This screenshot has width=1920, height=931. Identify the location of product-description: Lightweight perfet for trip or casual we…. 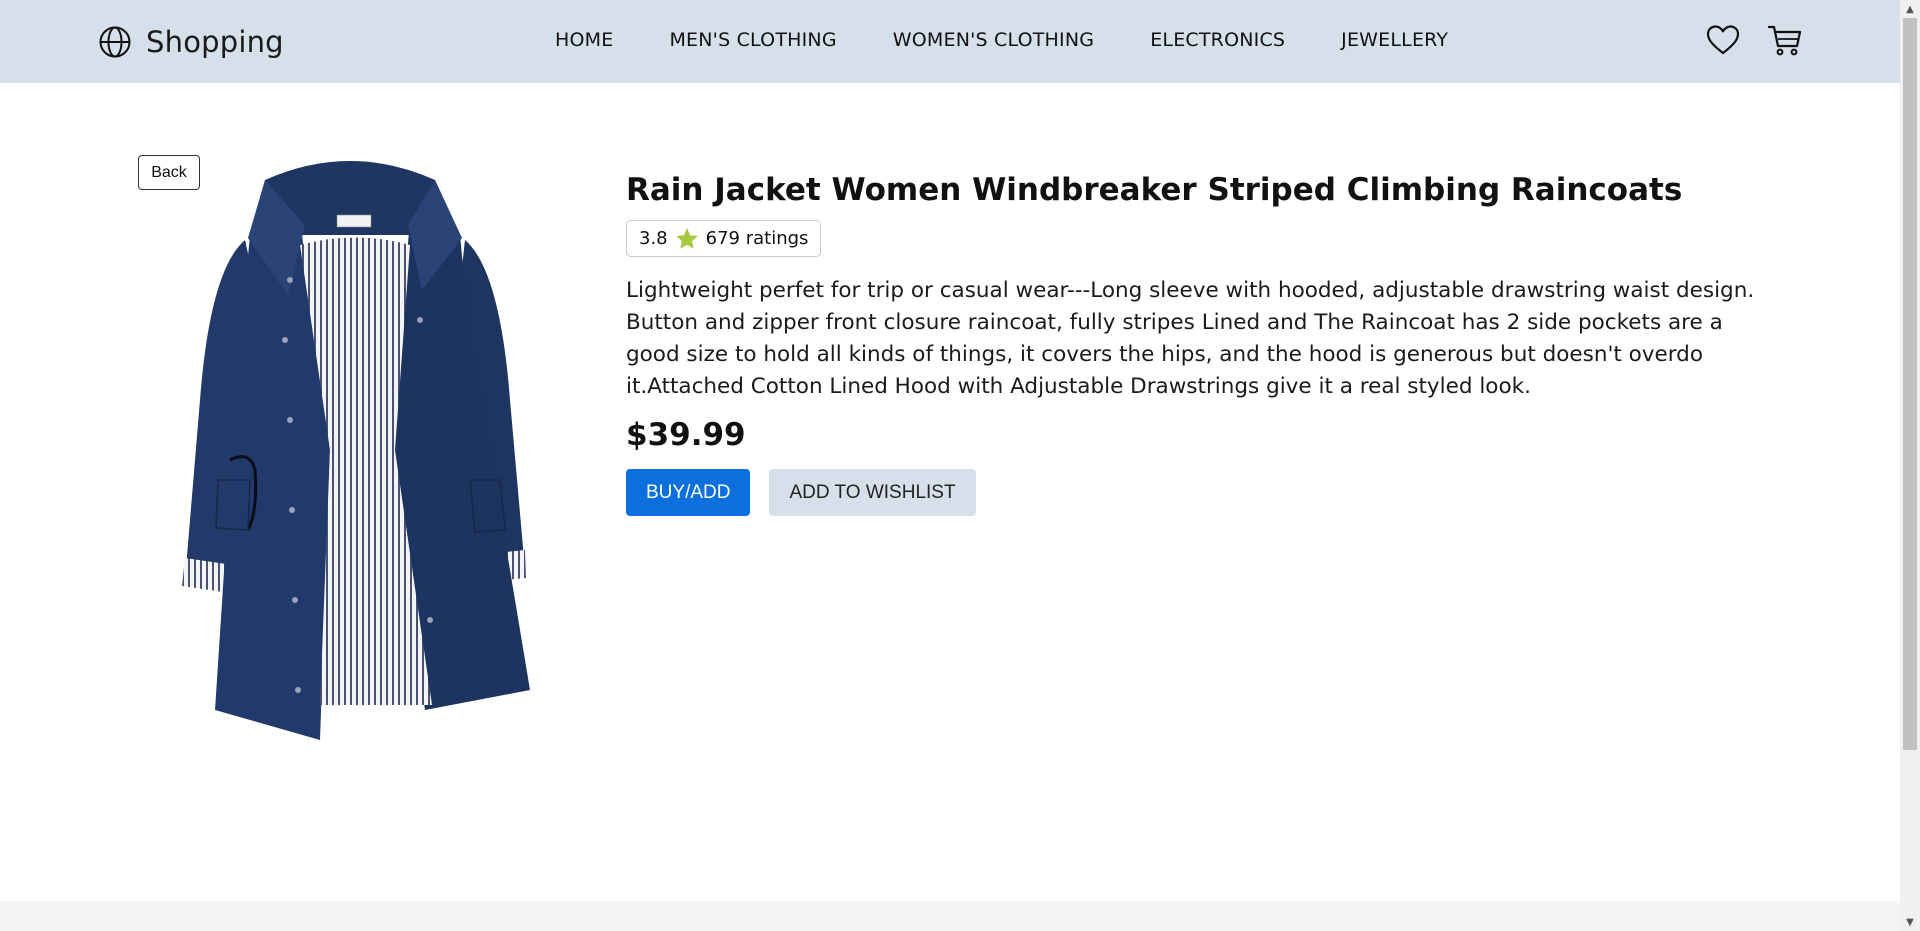
(1190, 338).